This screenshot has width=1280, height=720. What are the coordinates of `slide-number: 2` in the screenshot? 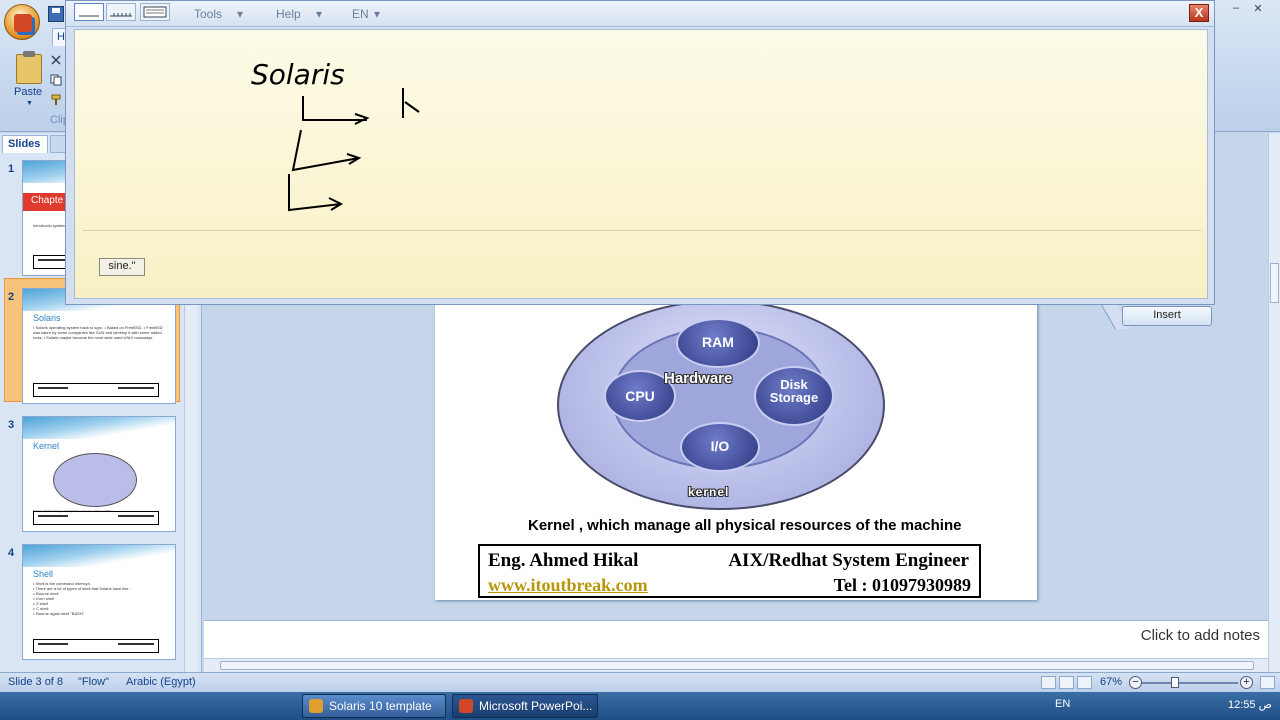 It's located at (11, 297).